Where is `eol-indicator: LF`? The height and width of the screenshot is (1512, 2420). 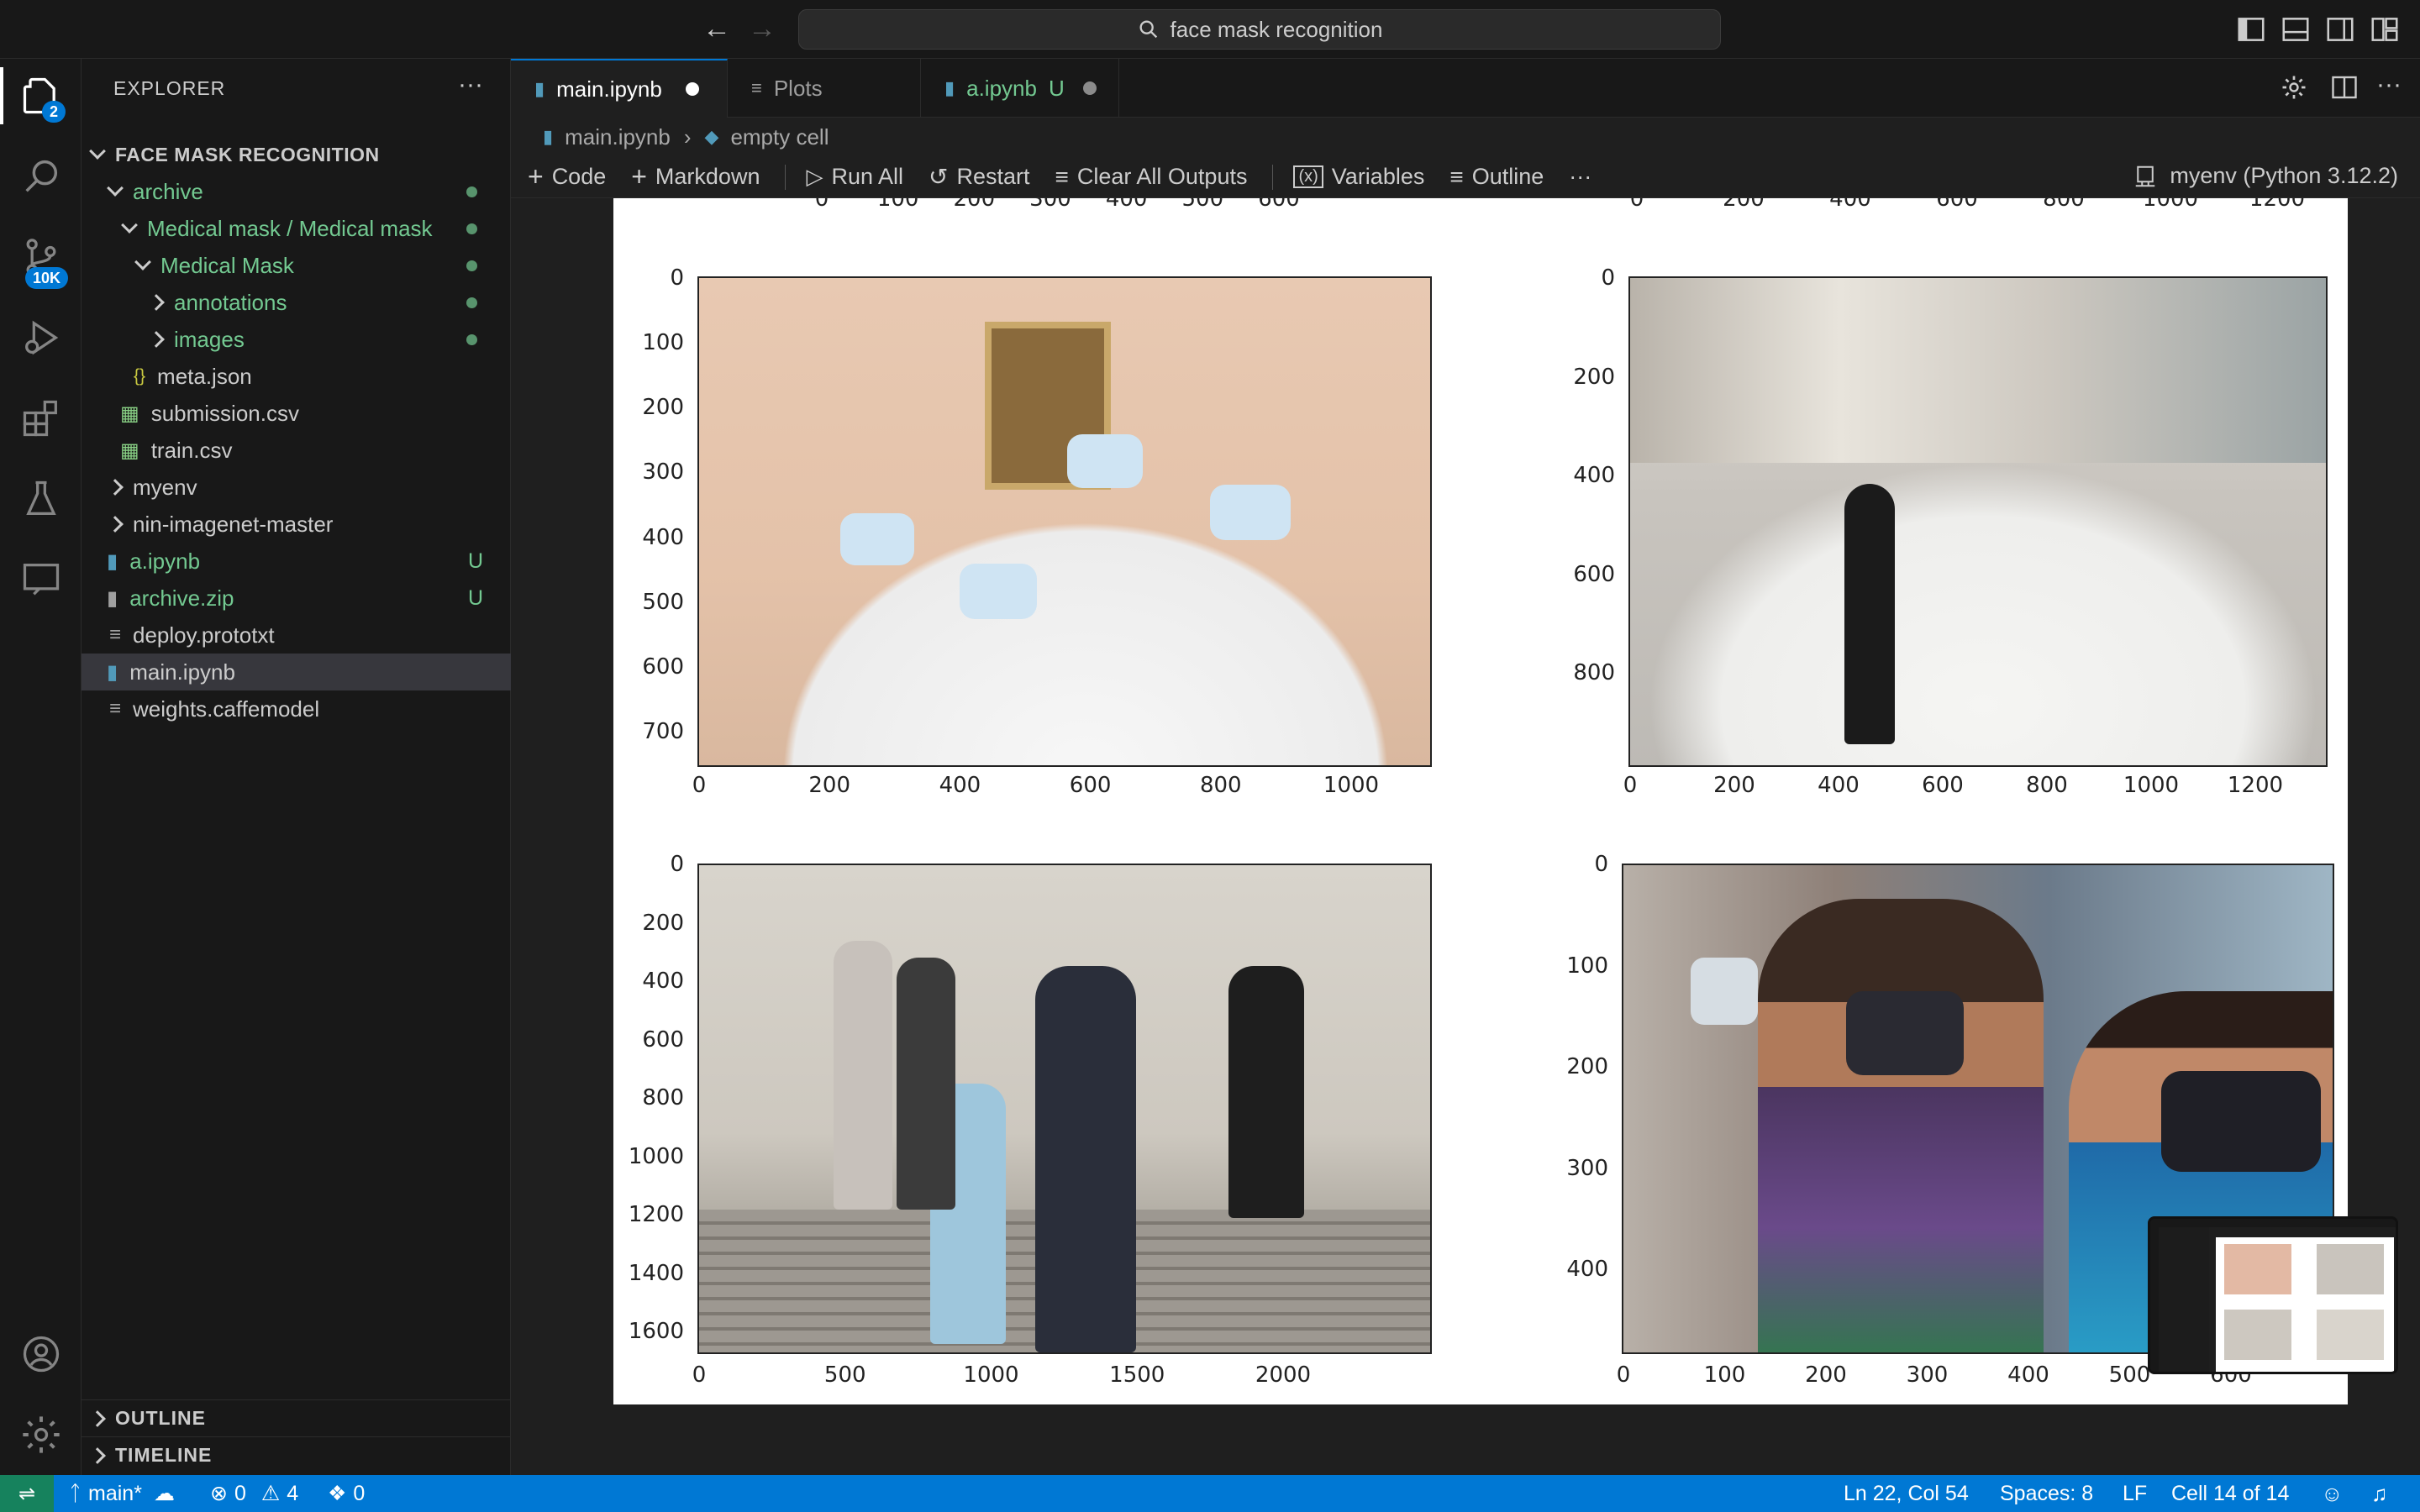 eol-indicator: LF is located at coordinates (2135, 1493).